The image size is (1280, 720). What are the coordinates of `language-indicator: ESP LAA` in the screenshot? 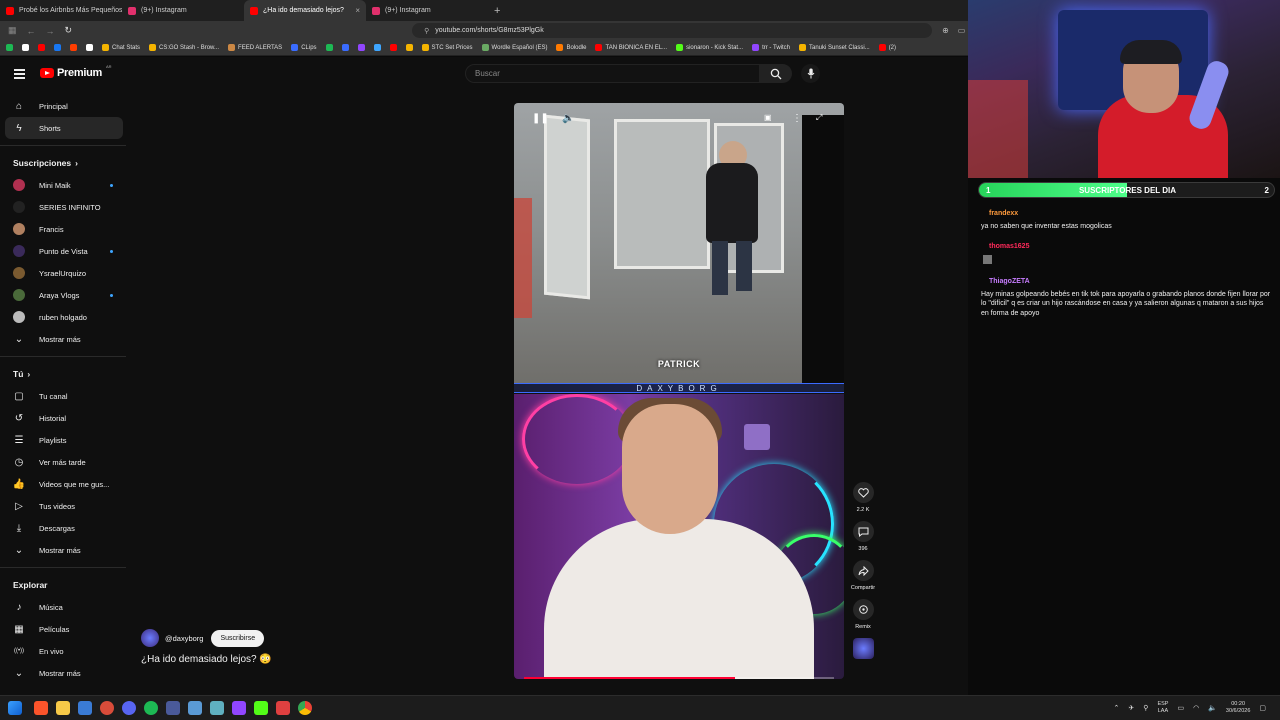 It's located at (1162, 708).